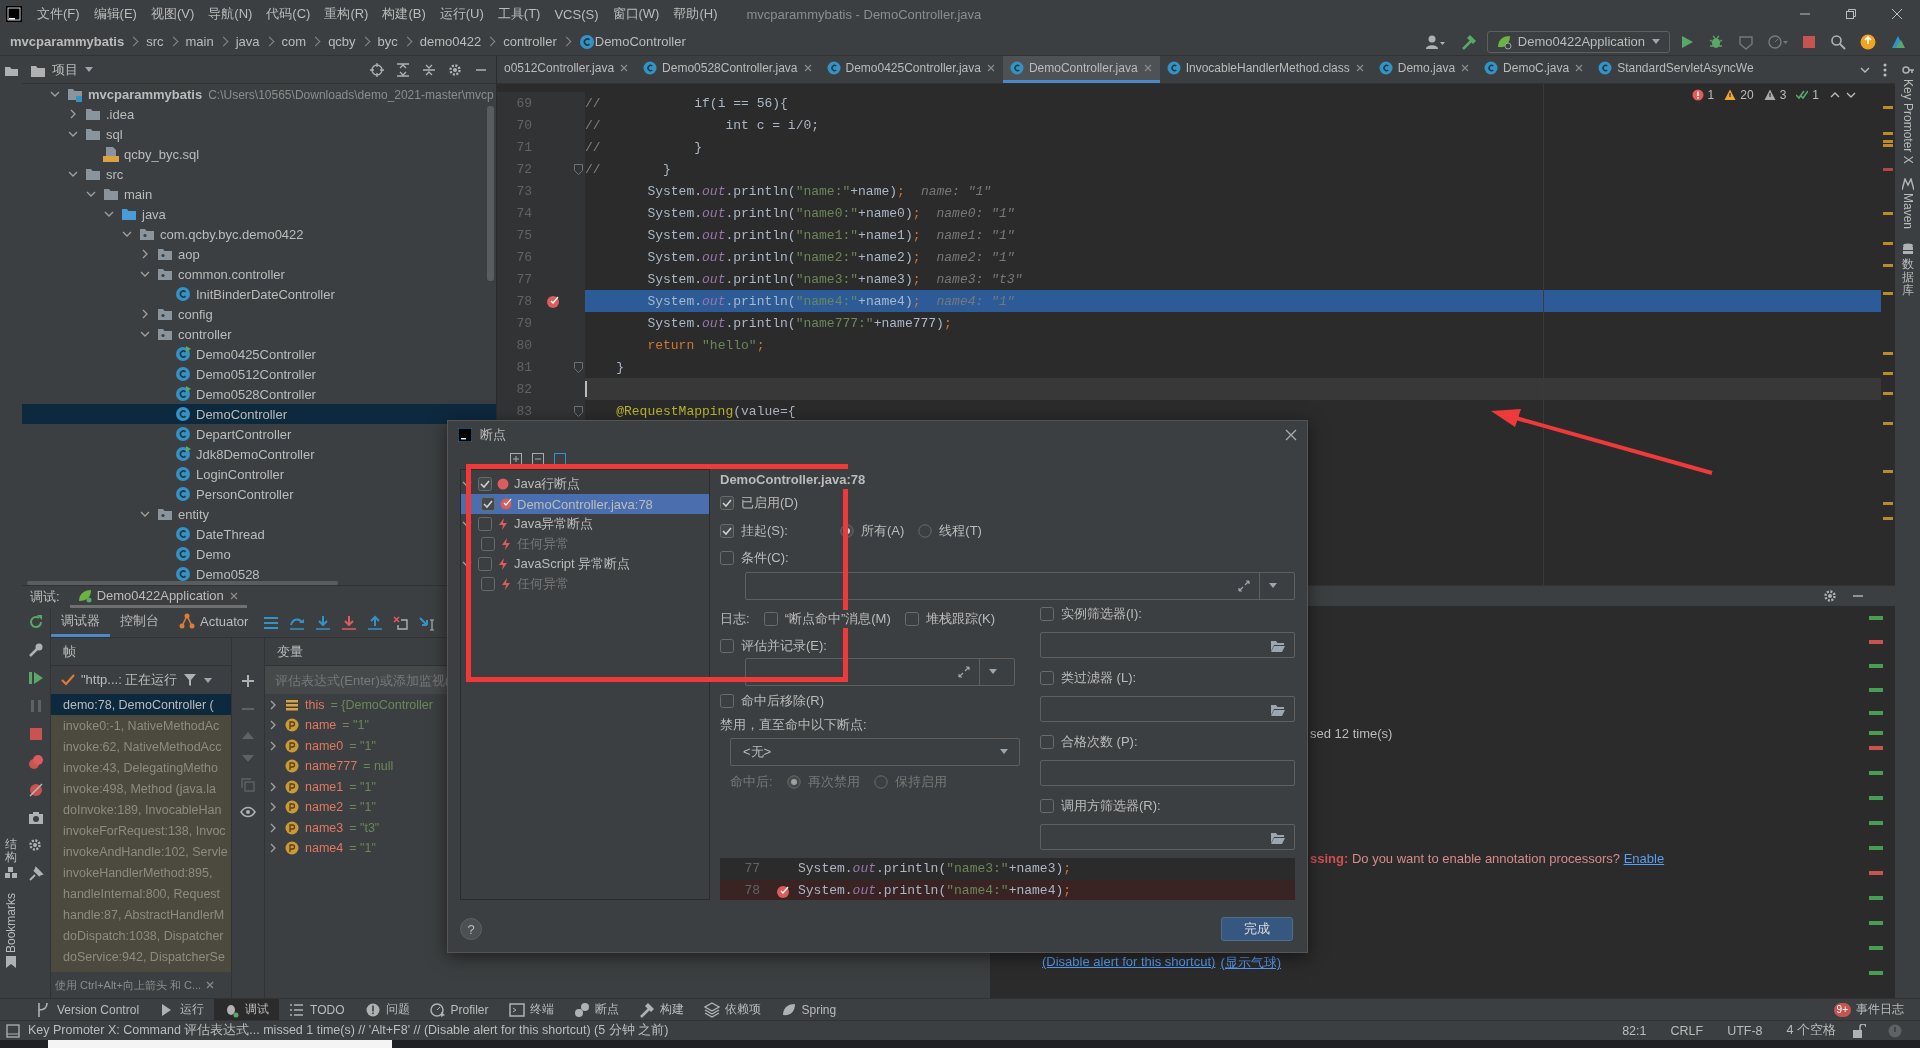  I want to click on breadcrumb: DemoController, so click(640, 41).